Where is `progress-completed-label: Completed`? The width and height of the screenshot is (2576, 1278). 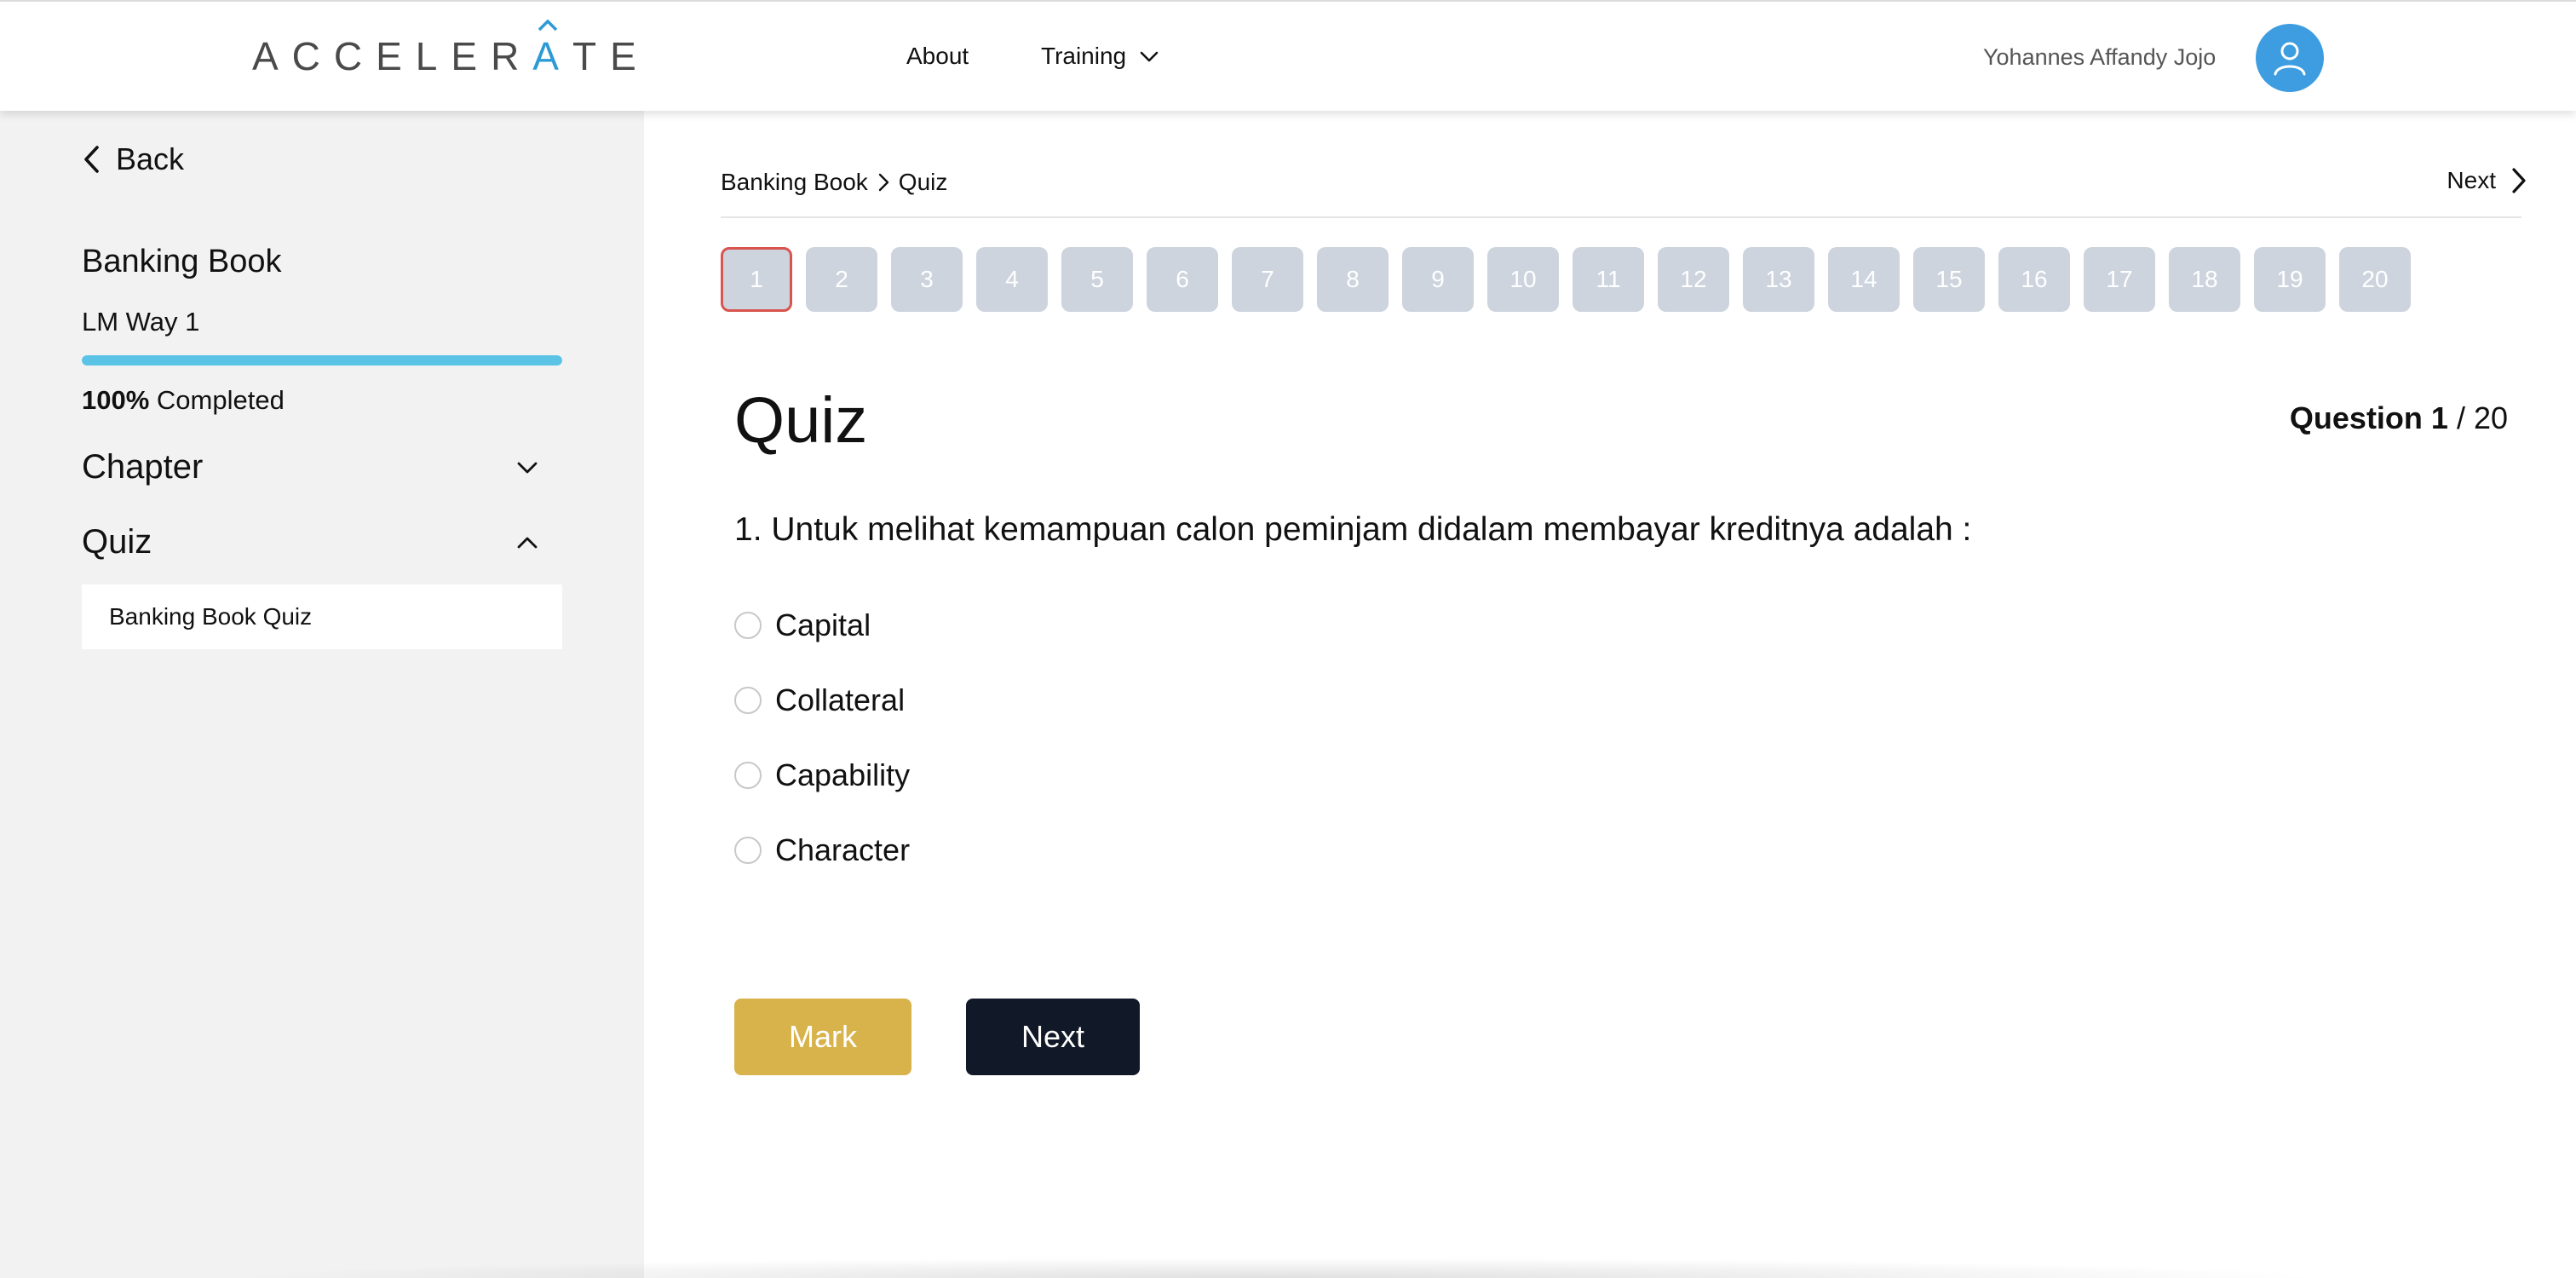 progress-completed-label: Completed is located at coordinates (221, 400).